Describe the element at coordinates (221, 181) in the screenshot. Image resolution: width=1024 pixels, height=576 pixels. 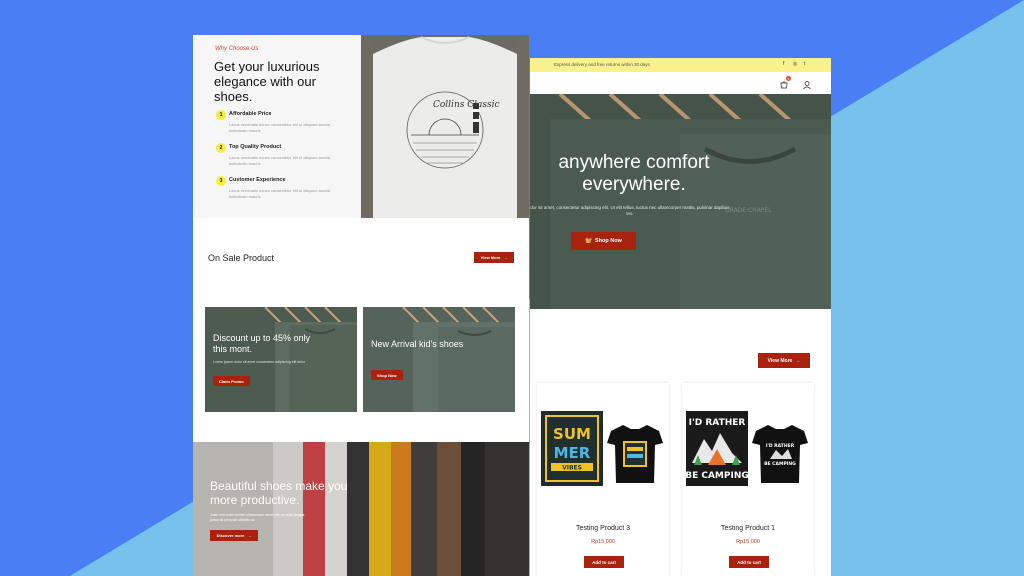
I see `feature-number-badge: 3` at that location.